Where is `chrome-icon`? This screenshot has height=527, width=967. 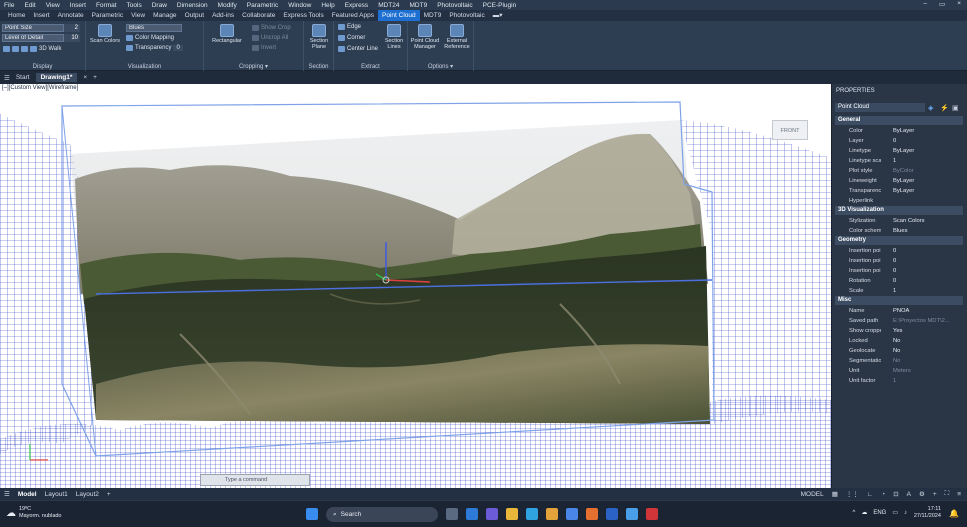 chrome-icon is located at coordinates (552, 514).